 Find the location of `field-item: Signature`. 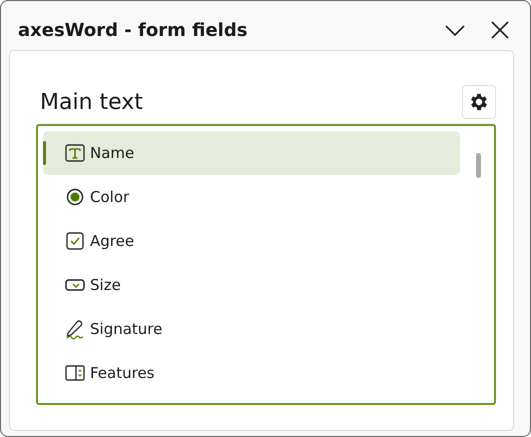

field-item: Signature is located at coordinates (251, 329).